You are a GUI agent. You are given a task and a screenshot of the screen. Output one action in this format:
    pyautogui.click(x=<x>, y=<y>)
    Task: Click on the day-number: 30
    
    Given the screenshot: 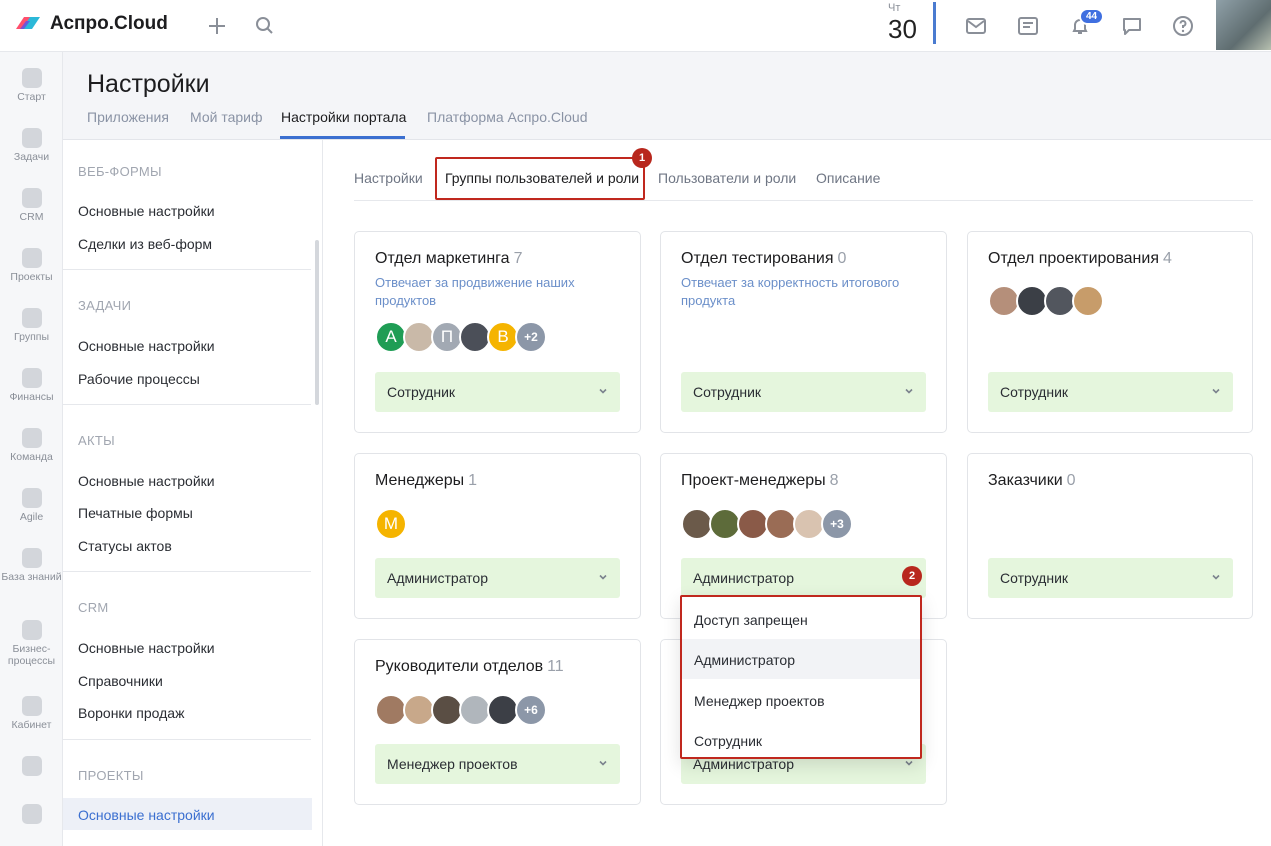 What is the action you would take?
    pyautogui.click(x=902, y=29)
    